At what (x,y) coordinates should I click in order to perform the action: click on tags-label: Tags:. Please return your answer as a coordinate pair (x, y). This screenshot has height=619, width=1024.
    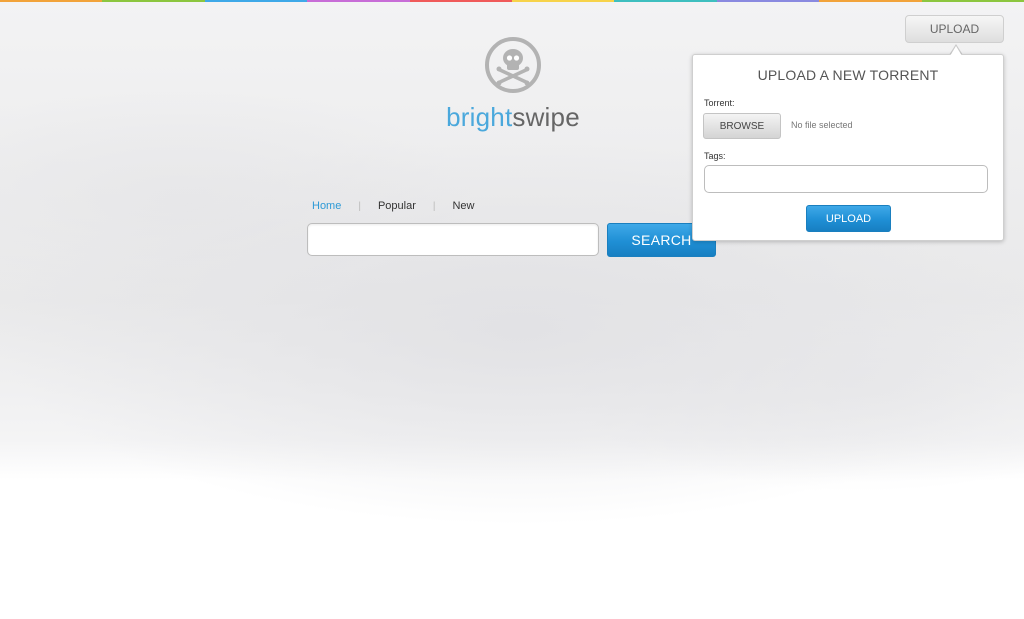
    Looking at the image, I should click on (715, 156).